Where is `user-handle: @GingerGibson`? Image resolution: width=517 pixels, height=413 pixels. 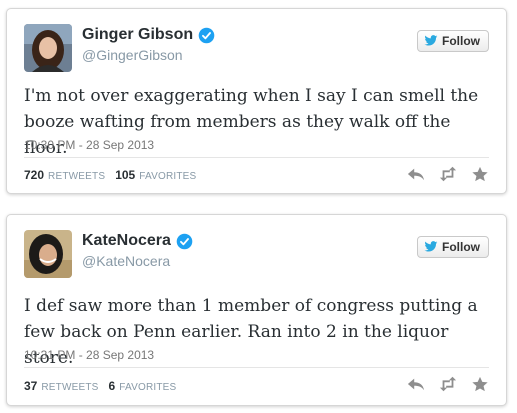
user-handle: @GingerGibson is located at coordinates (132, 55).